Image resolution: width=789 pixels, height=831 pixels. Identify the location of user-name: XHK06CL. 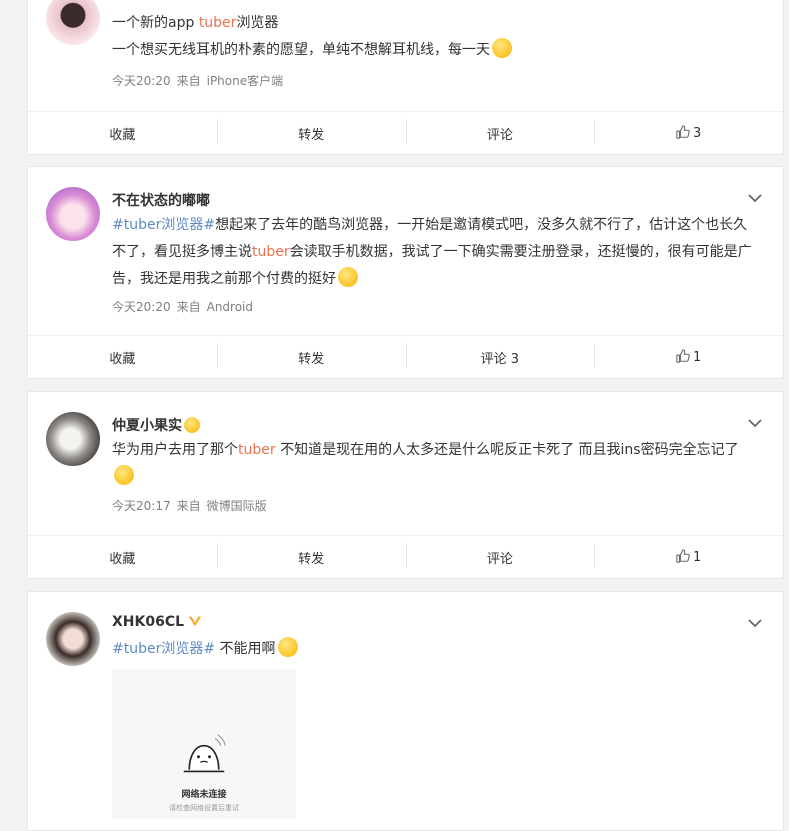
(157, 622).